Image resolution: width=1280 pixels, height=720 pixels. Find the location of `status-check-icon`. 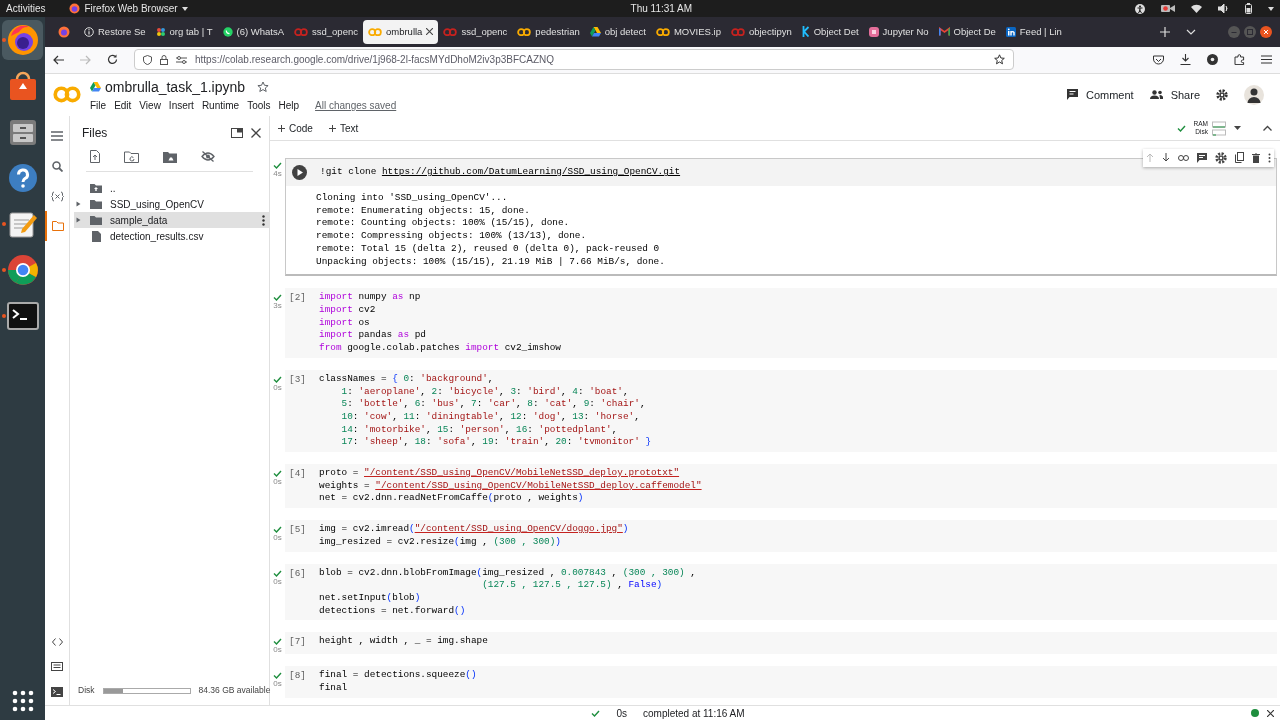

status-check-icon is located at coordinates (596, 713).